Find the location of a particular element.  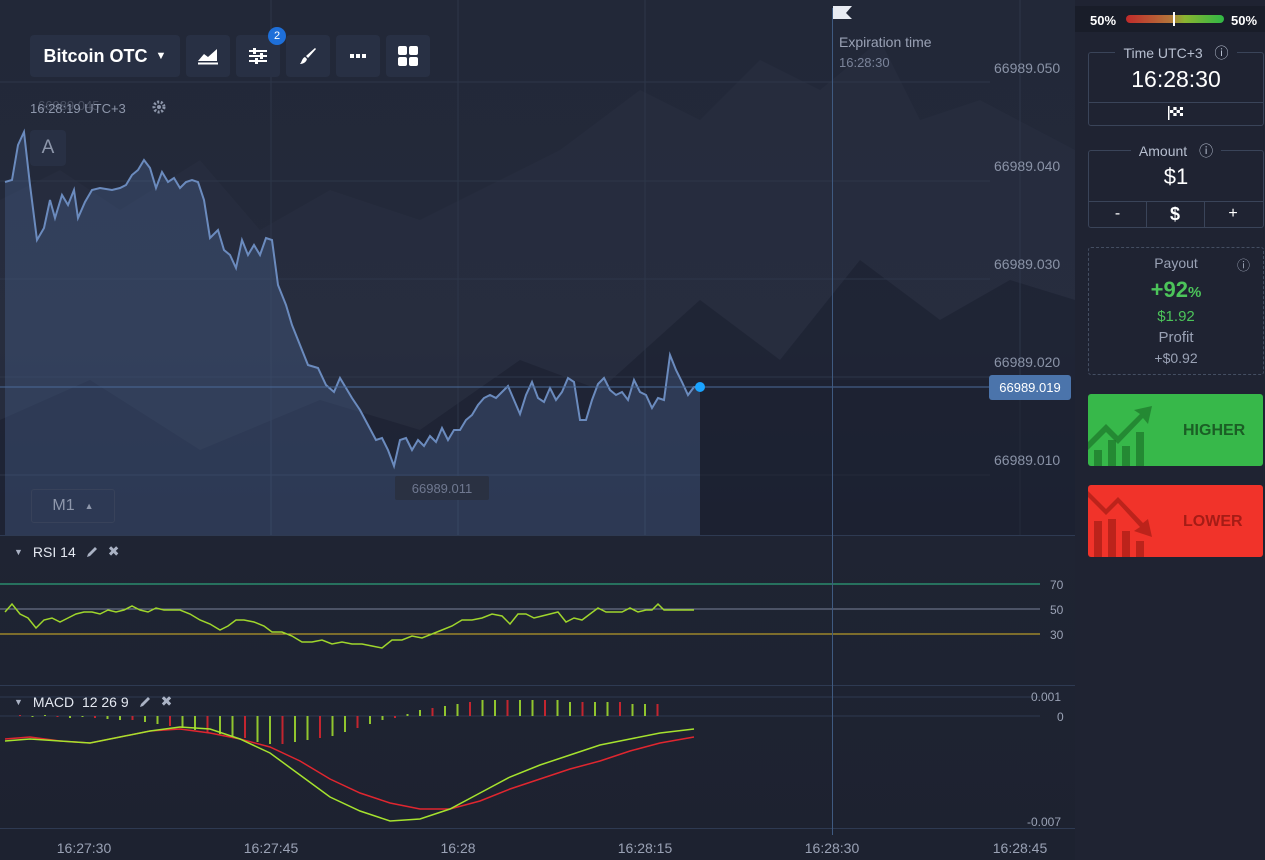

sentiment-marker is located at coordinates (1174, 19).